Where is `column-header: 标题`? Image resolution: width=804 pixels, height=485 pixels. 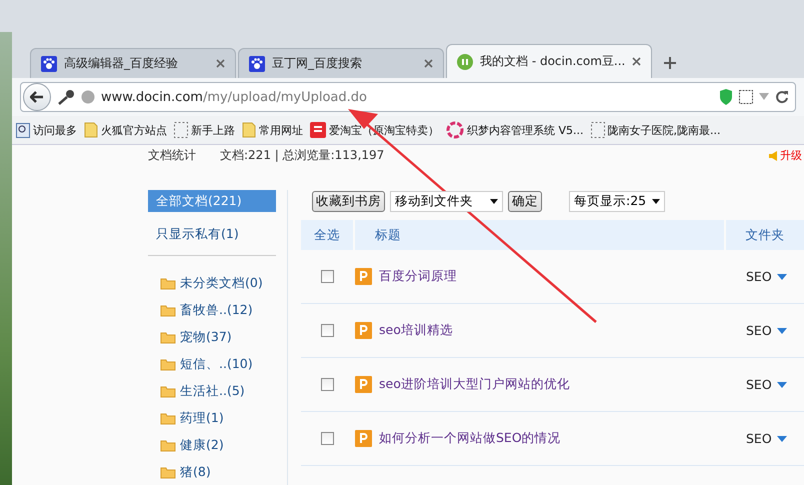 column-header: 标题 is located at coordinates (539, 235).